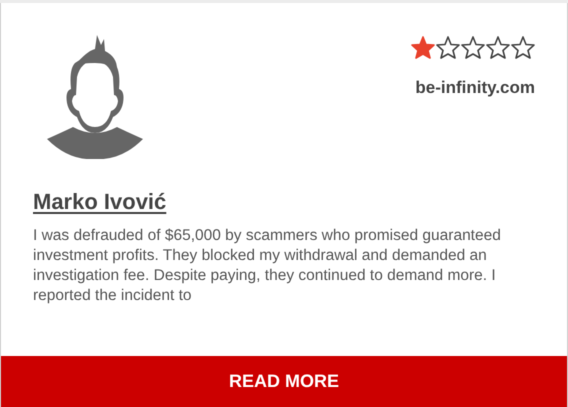 This screenshot has height=407, width=568. I want to click on person-avatar-icon, so click(95, 97).